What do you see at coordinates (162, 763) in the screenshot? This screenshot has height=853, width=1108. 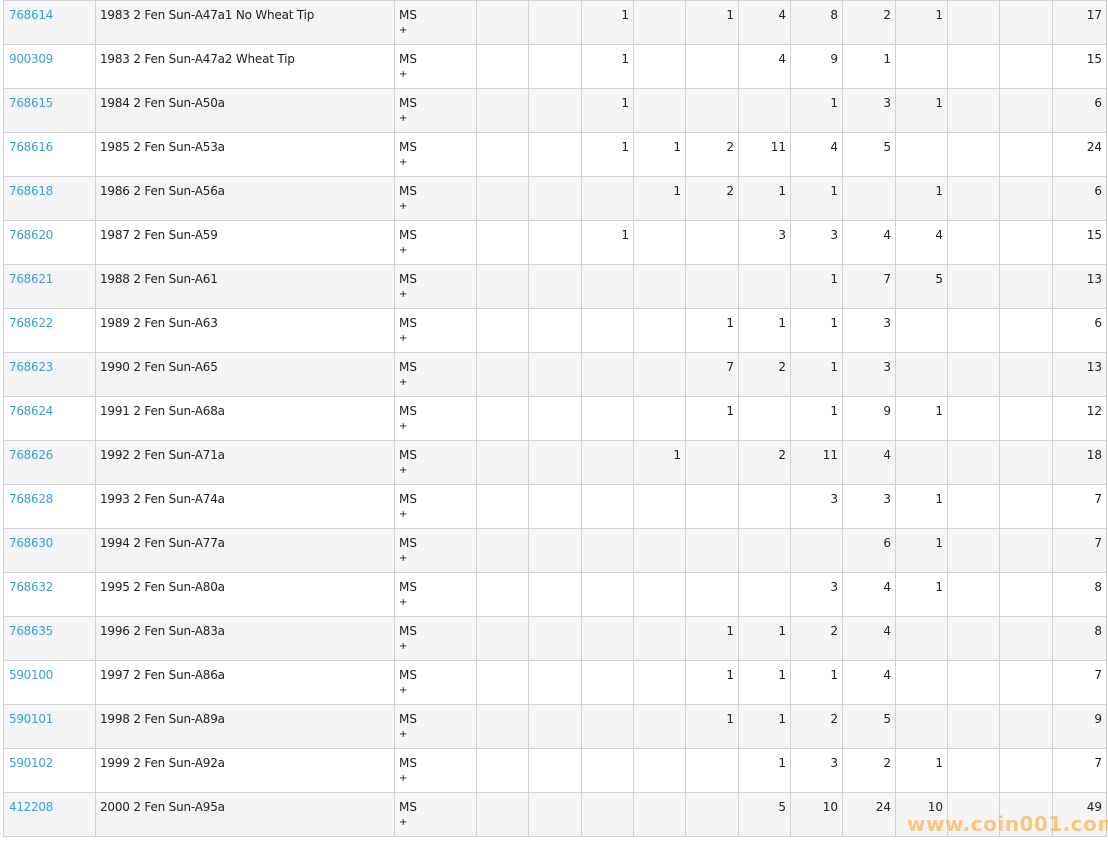 I see `coin-description: 1999 2 Fen Sun-A92a` at bounding box center [162, 763].